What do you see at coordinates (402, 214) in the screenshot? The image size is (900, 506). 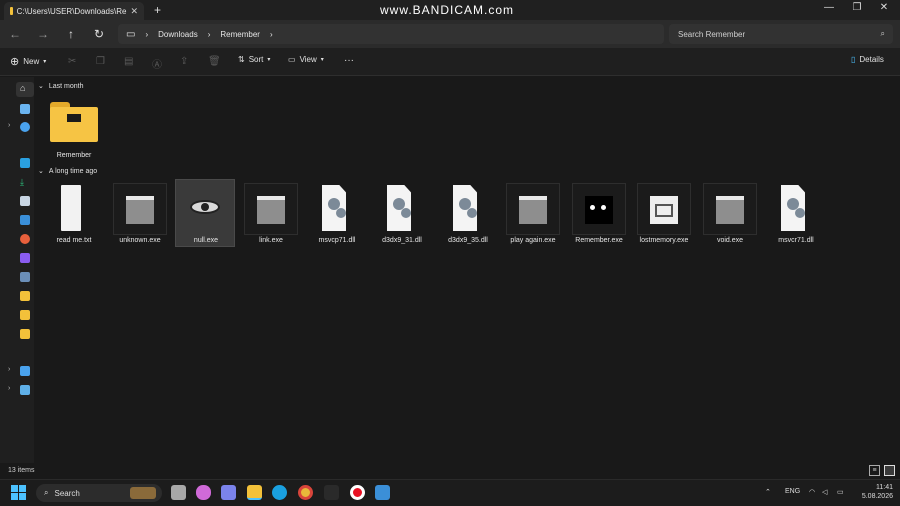 I see `file-item: d3dx9_31.dll` at bounding box center [402, 214].